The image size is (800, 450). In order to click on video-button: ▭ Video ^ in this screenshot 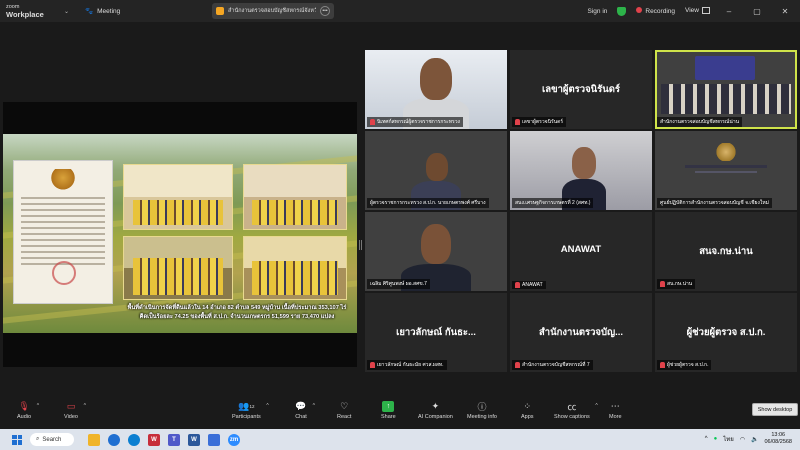, I will do `click(75, 410)`.